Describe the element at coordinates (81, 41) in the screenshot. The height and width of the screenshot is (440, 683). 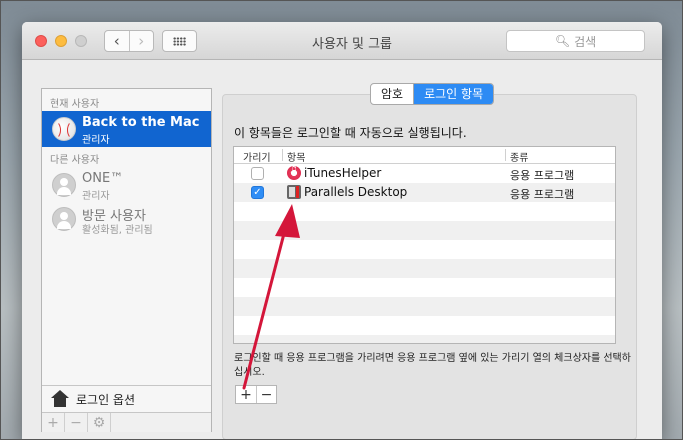
I see `zoom-window-button` at that location.